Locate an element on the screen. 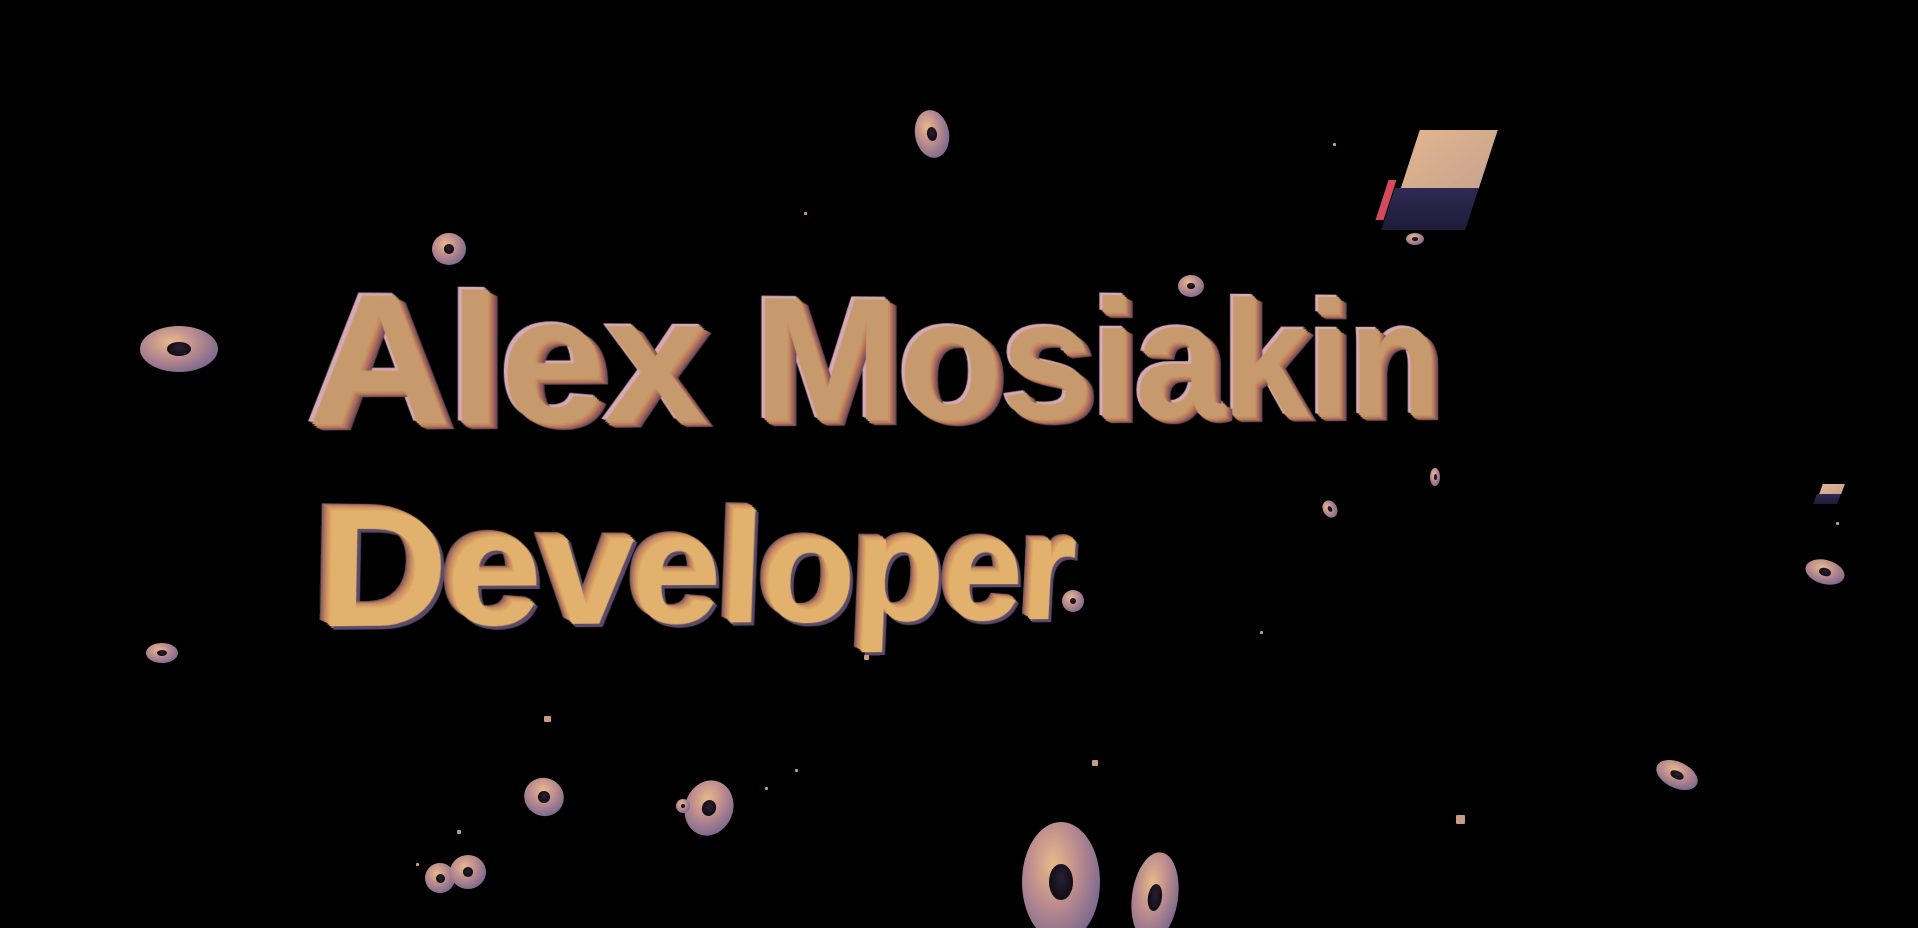  cube-right-small is located at coordinates (1830, 495).